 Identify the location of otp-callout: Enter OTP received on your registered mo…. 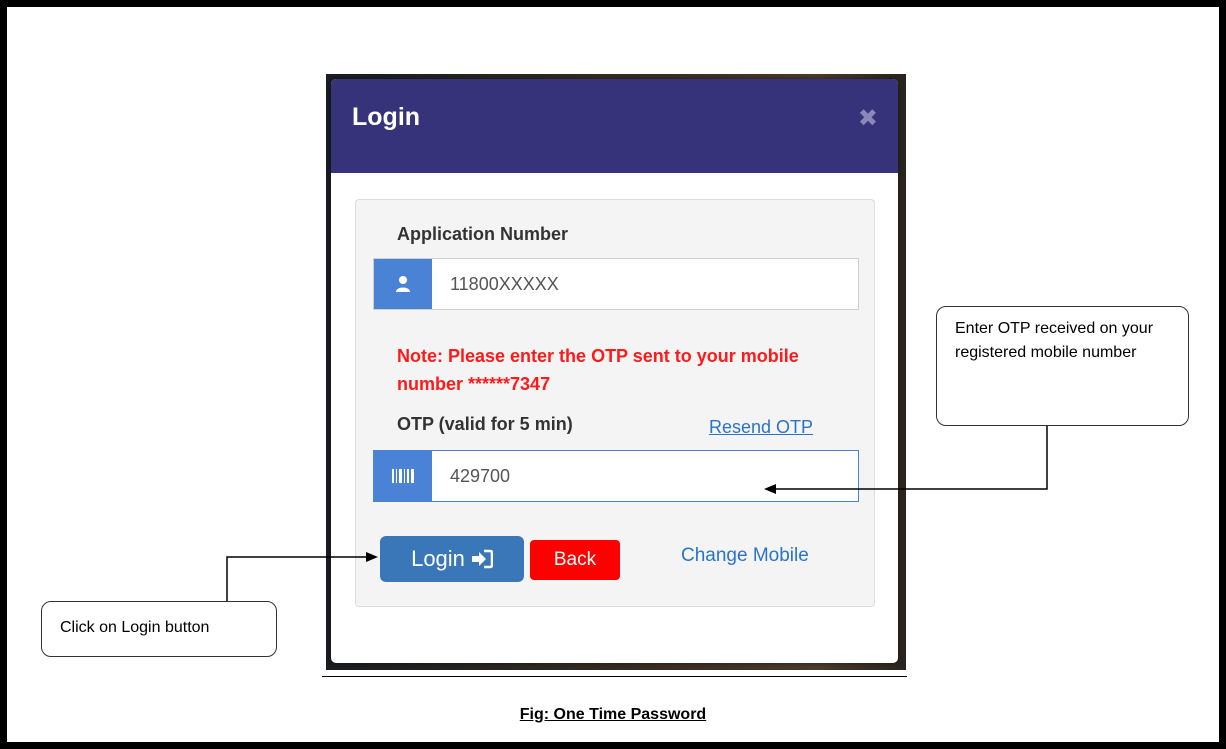
(1062, 366).